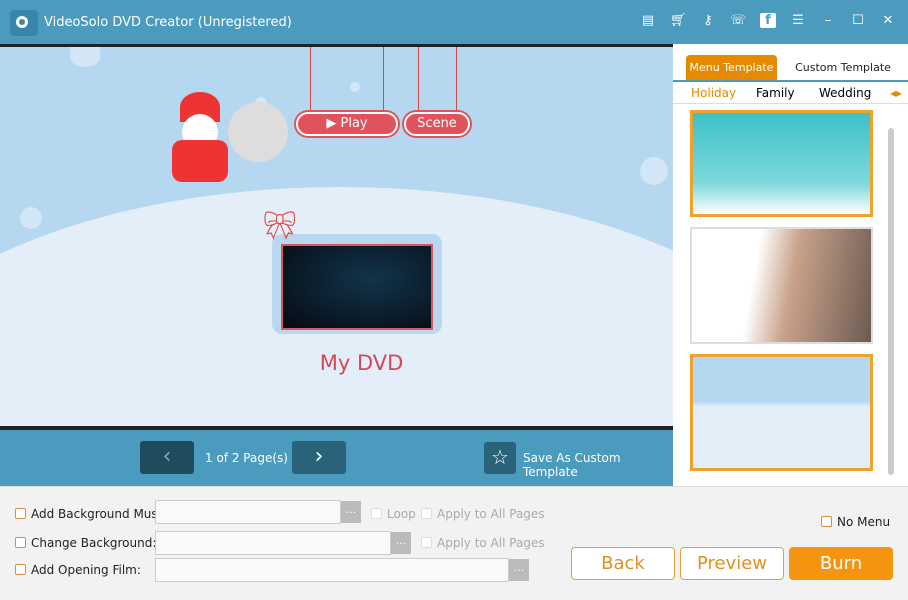 The width and height of the screenshot is (908, 600). What do you see at coordinates (855, 522) in the screenshot?
I see `no-menu-option: No Menu` at bounding box center [855, 522].